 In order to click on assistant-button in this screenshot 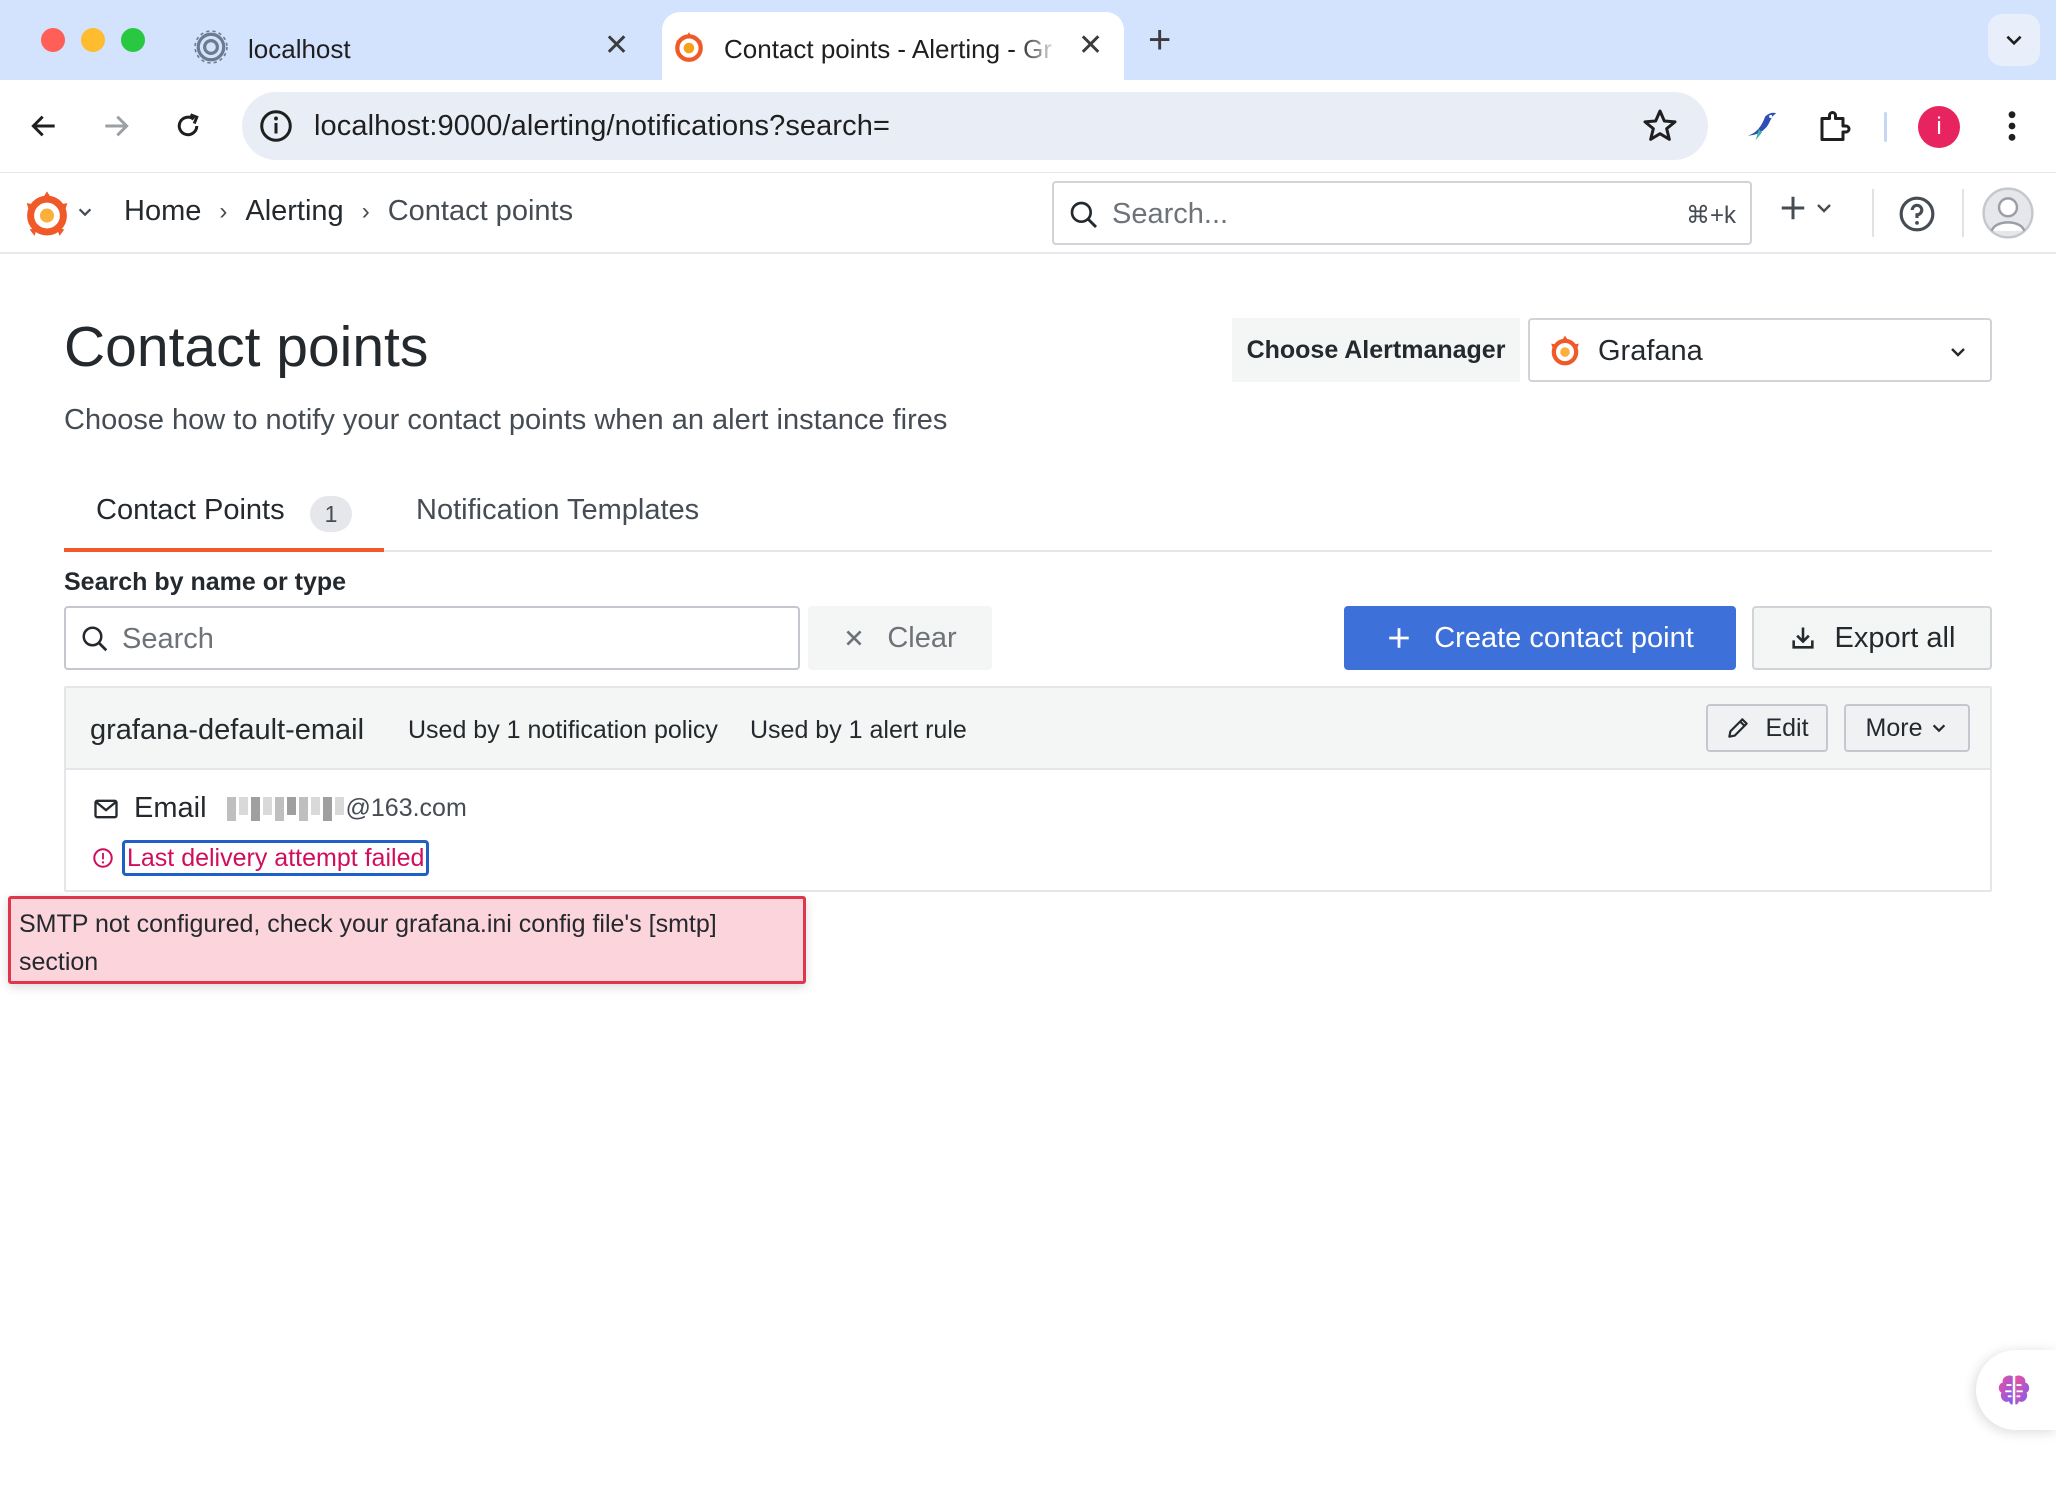, I will do `click(2016, 1390)`.